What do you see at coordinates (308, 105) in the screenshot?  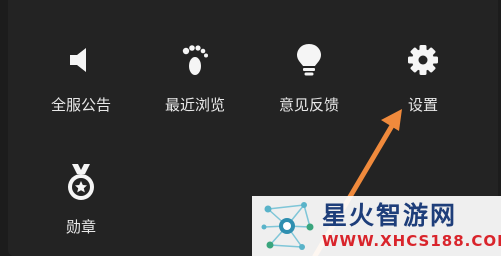 I see `menu-item-label: 意见反馈` at bounding box center [308, 105].